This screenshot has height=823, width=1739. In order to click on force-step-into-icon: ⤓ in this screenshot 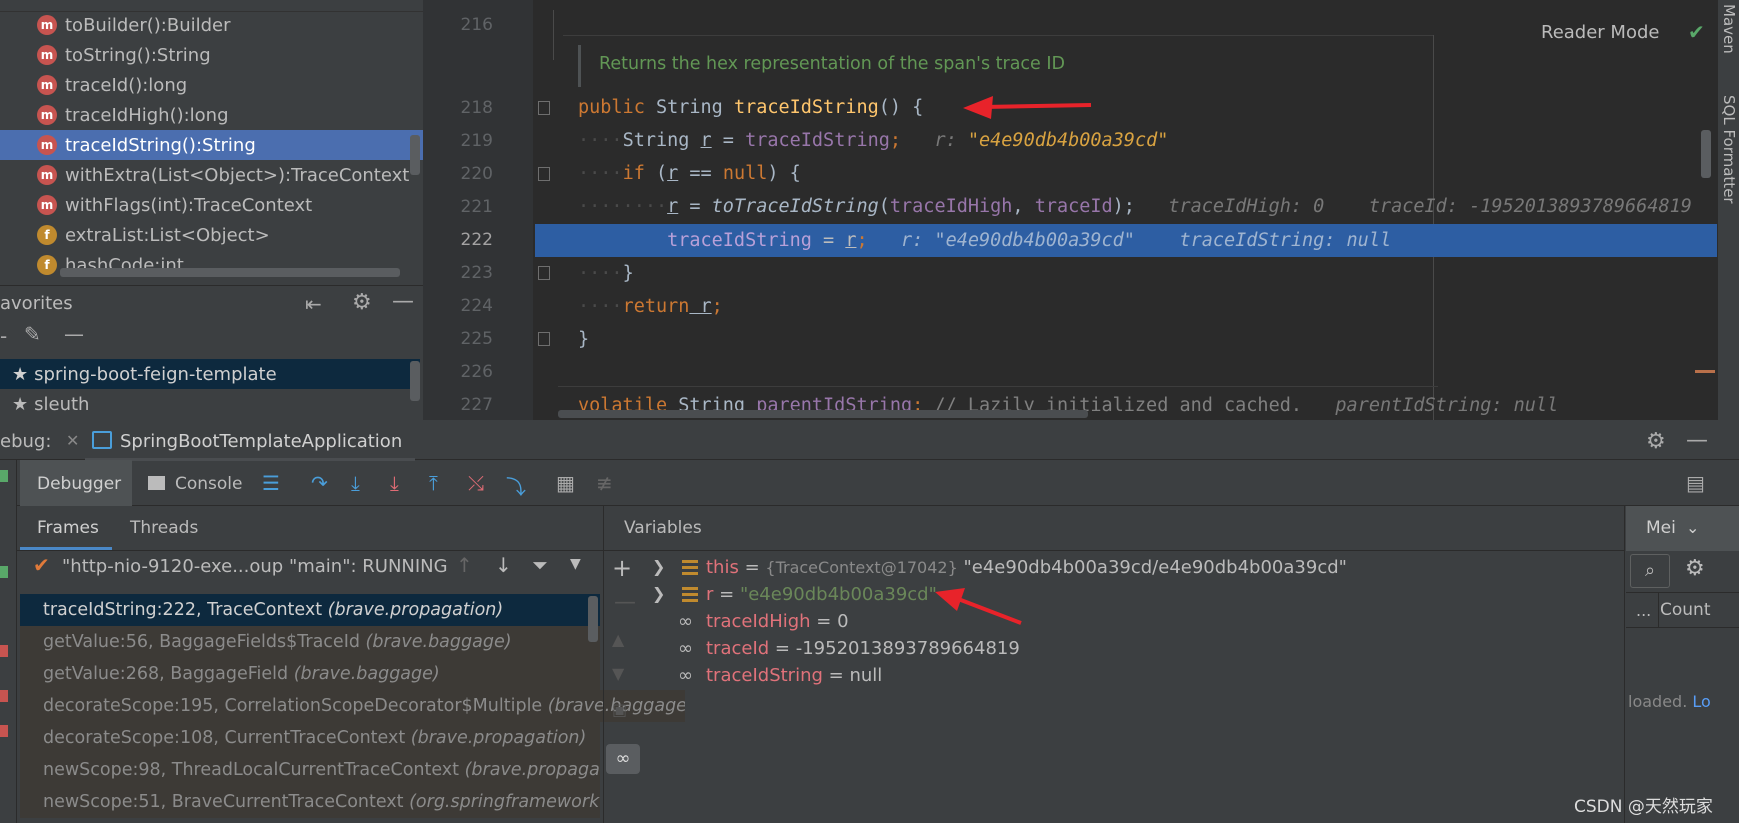, I will do `click(394, 483)`.